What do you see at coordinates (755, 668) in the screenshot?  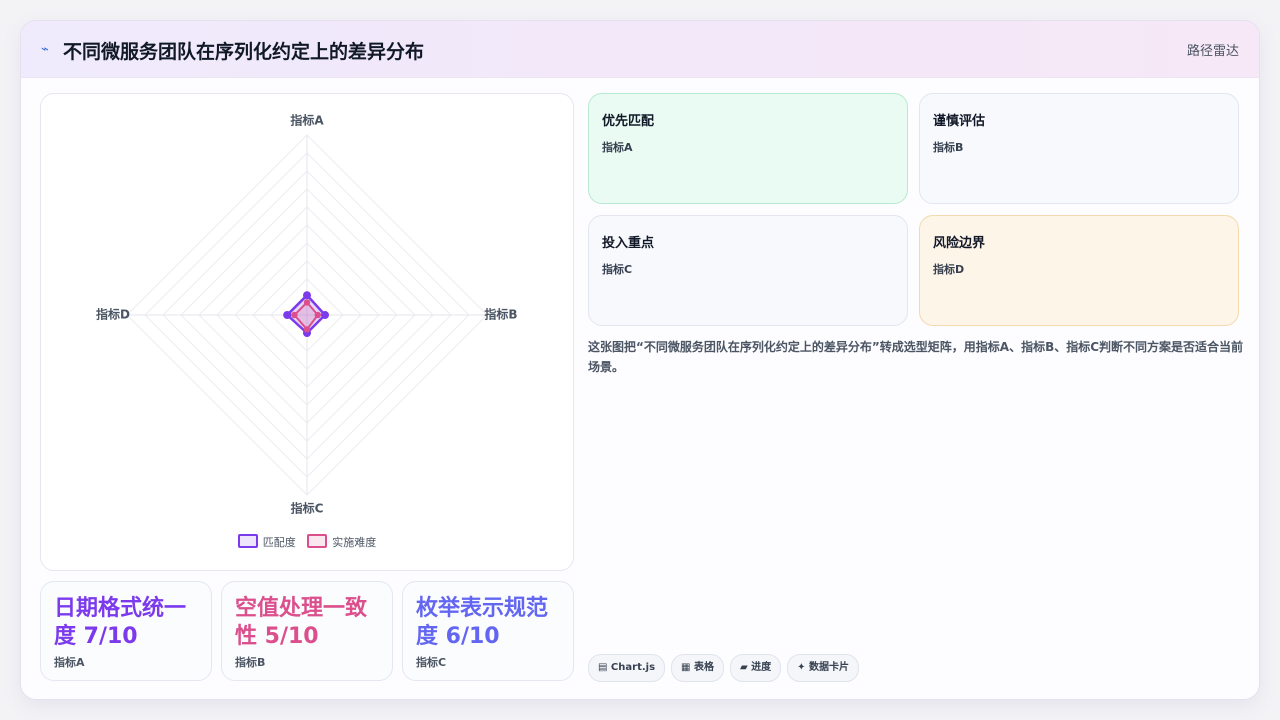 I see `chip-progress: ▰ 进度` at bounding box center [755, 668].